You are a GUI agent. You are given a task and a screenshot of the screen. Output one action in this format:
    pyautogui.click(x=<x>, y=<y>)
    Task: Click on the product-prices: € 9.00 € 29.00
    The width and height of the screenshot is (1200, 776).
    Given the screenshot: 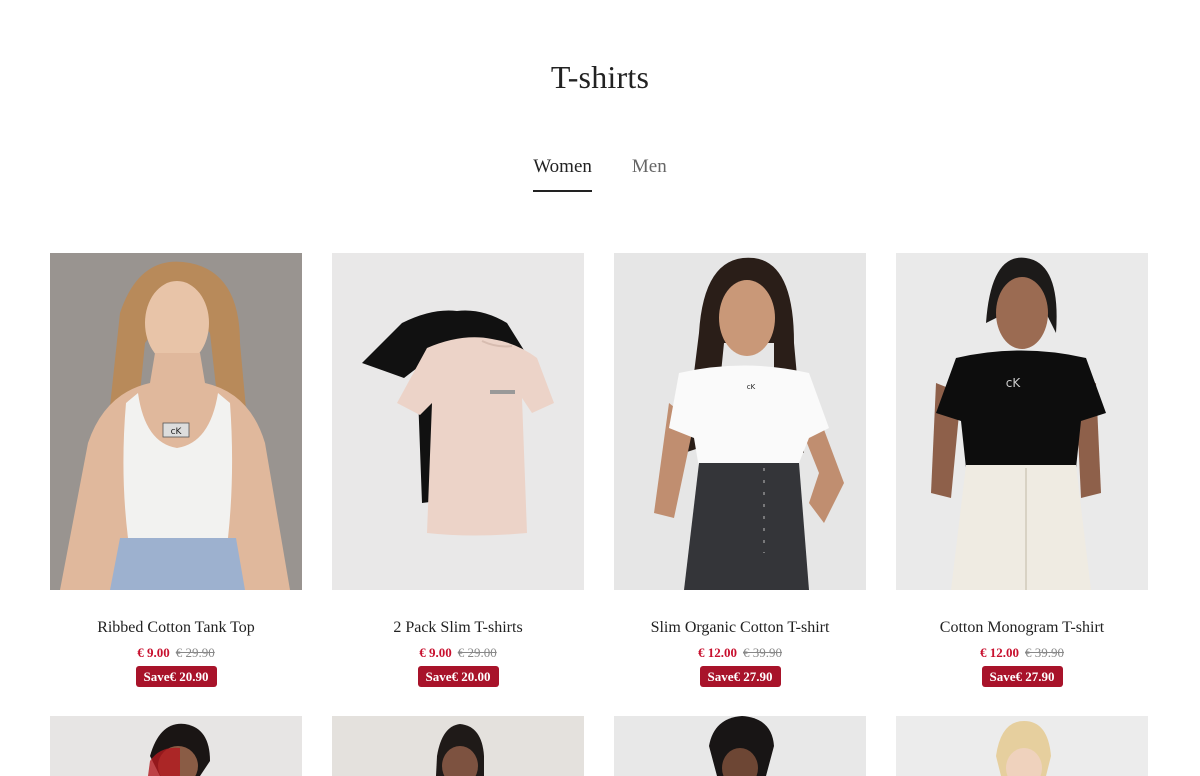 What is the action you would take?
    pyautogui.click(x=458, y=653)
    